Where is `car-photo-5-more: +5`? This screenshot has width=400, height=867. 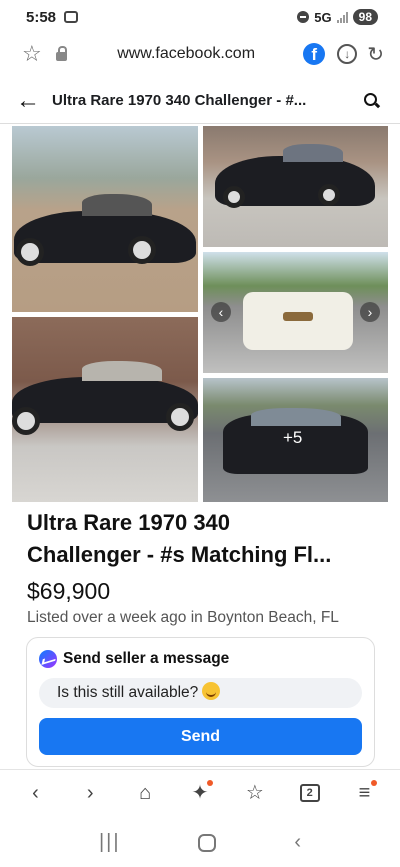 car-photo-5-more: +5 is located at coordinates (295, 440).